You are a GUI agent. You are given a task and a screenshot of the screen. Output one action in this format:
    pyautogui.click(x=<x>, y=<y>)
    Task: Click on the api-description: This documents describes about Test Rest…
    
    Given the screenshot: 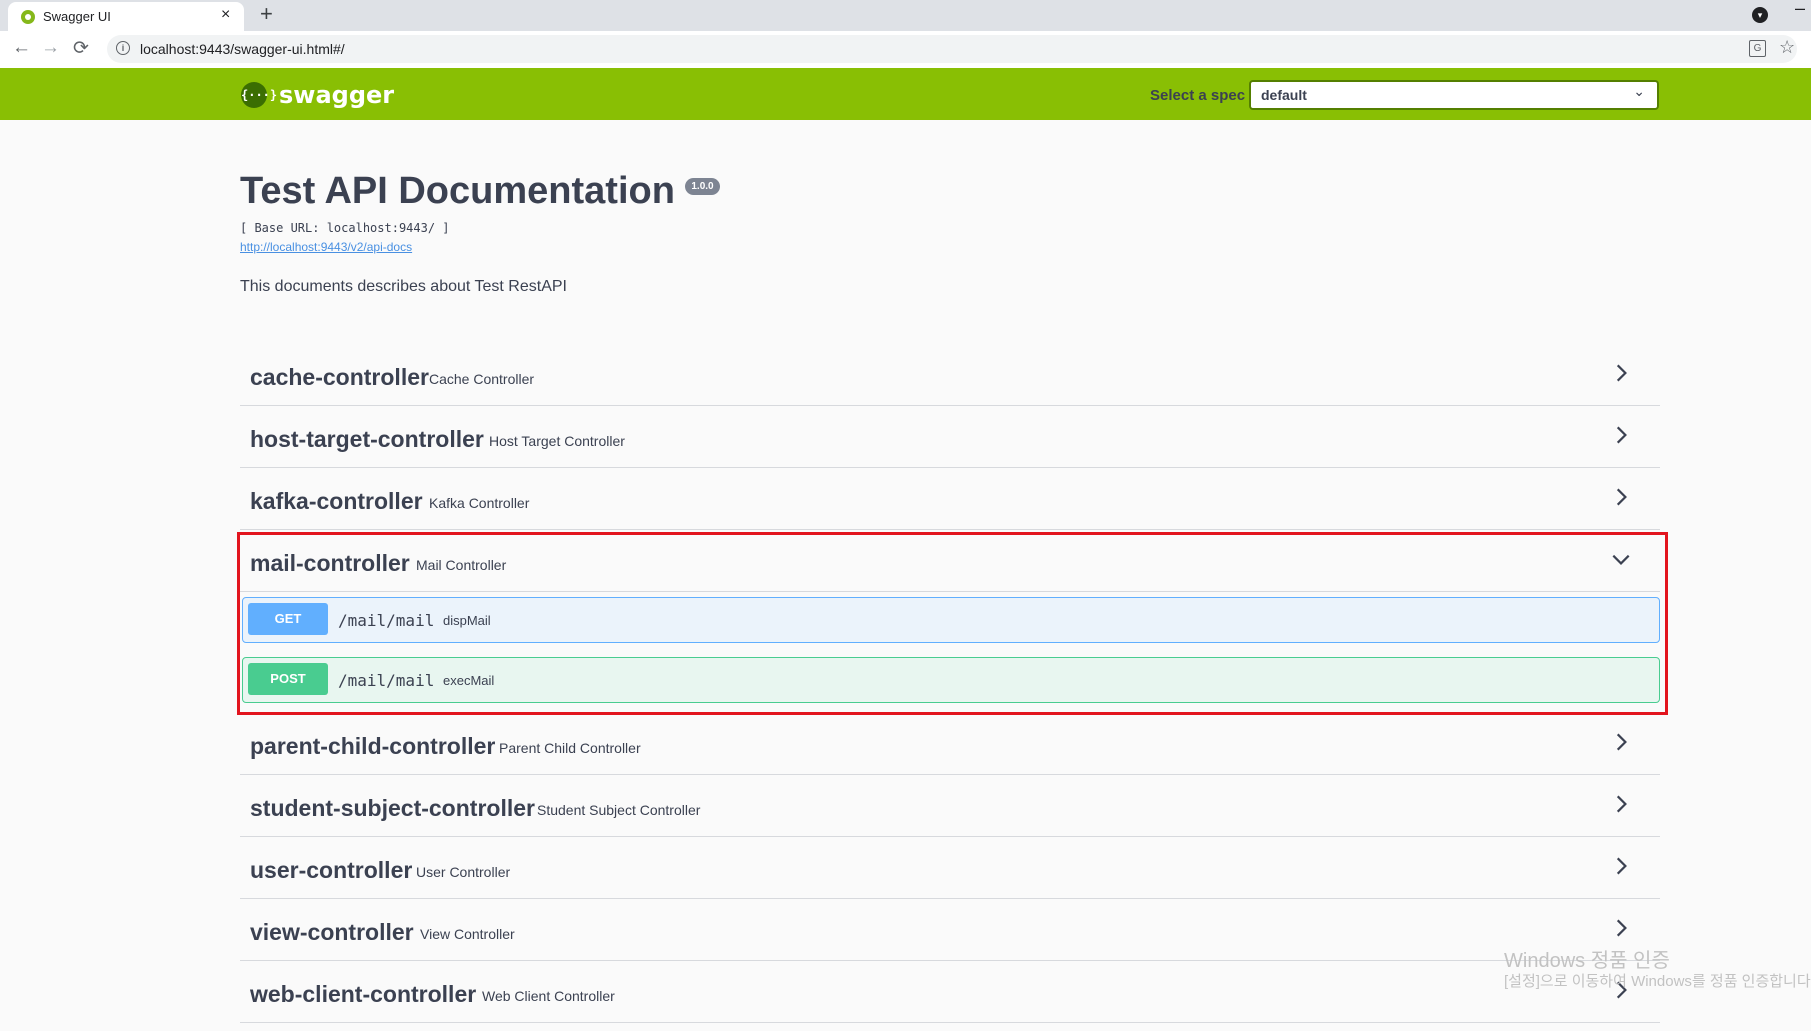 What is the action you would take?
    pyautogui.click(x=403, y=286)
    